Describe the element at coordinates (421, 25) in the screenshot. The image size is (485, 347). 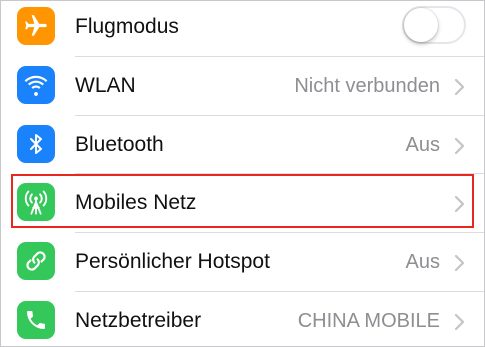
I see `toggle-knob` at that location.